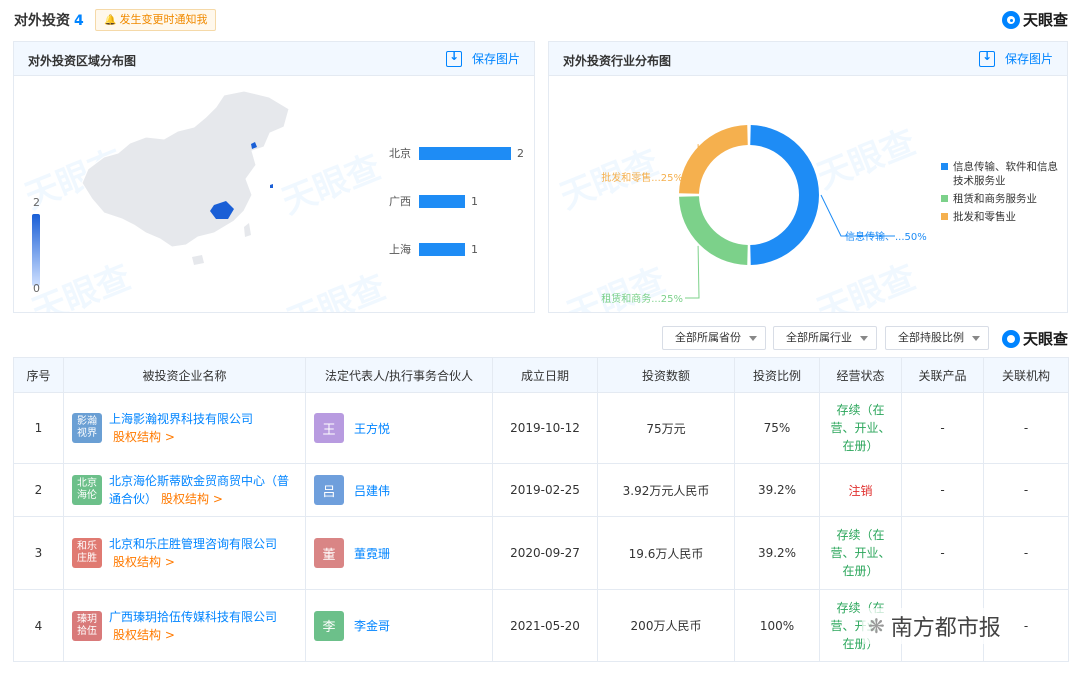 The height and width of the screenshot is (677, 1080). What do you see at coordinates (442, 249) in the screenshot?
I see `bar-上海` at bounding box center [442, 249].